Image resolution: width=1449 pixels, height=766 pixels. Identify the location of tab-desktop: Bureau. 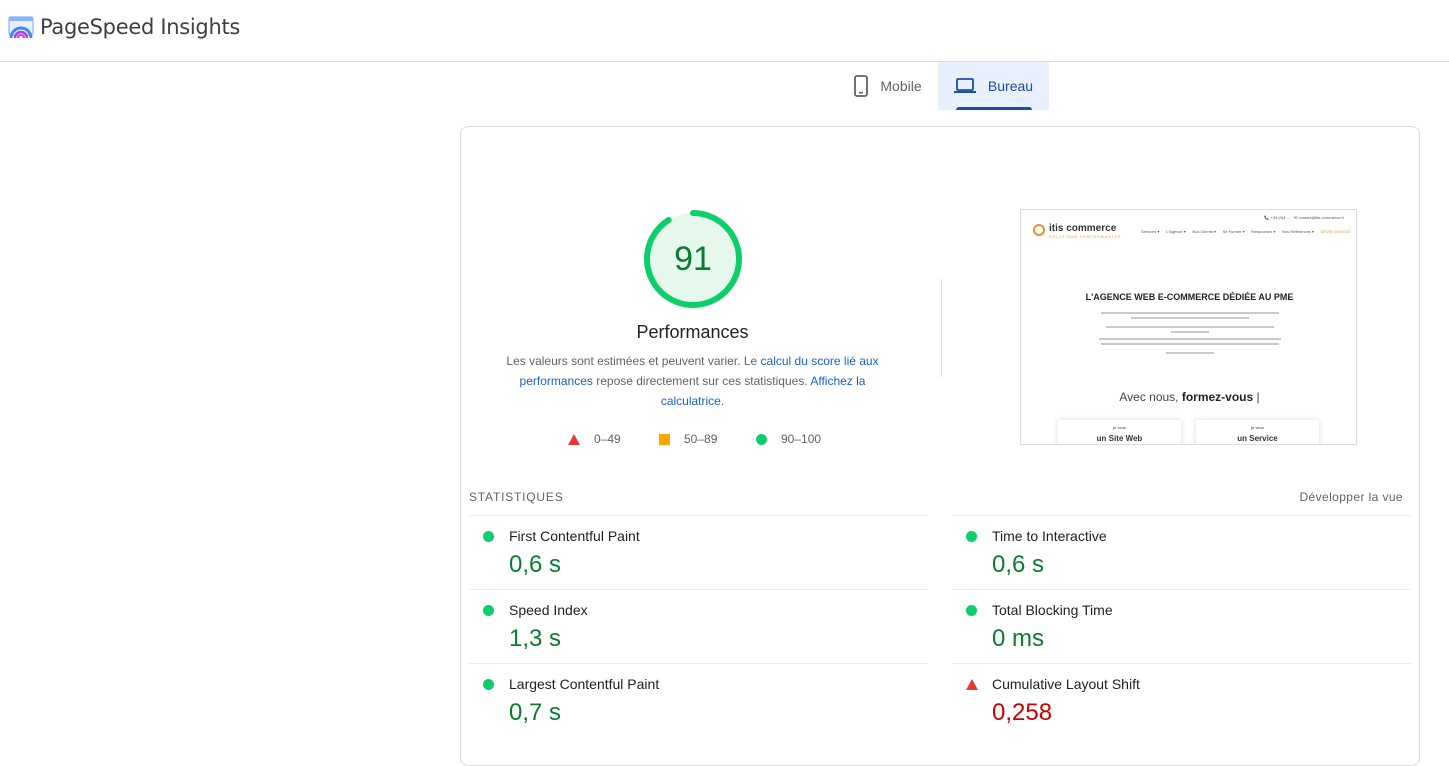
(993, 86).